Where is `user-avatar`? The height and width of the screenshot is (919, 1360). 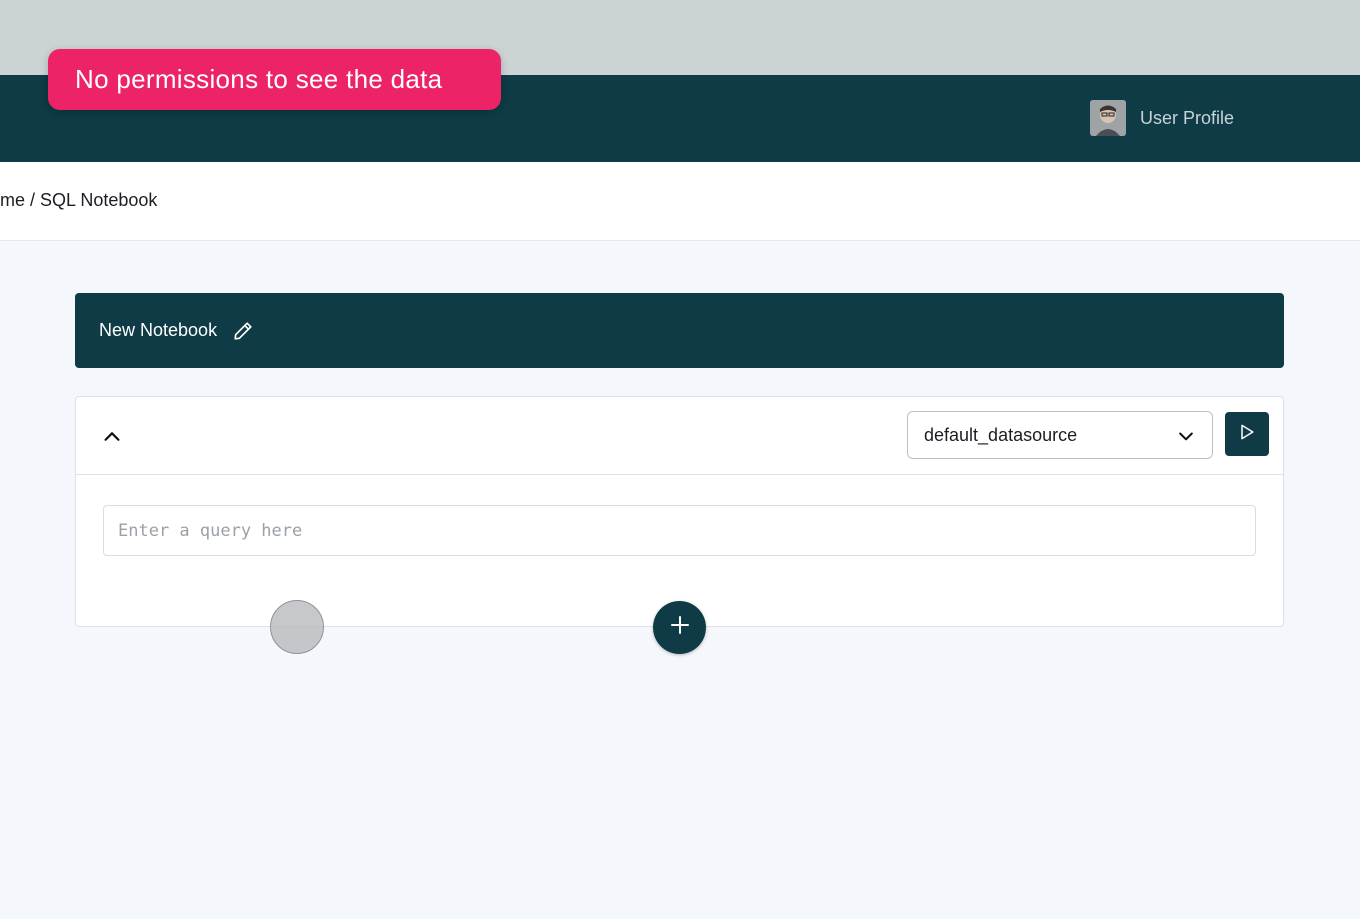
user-avatar is located at coordinates (1108, 118).